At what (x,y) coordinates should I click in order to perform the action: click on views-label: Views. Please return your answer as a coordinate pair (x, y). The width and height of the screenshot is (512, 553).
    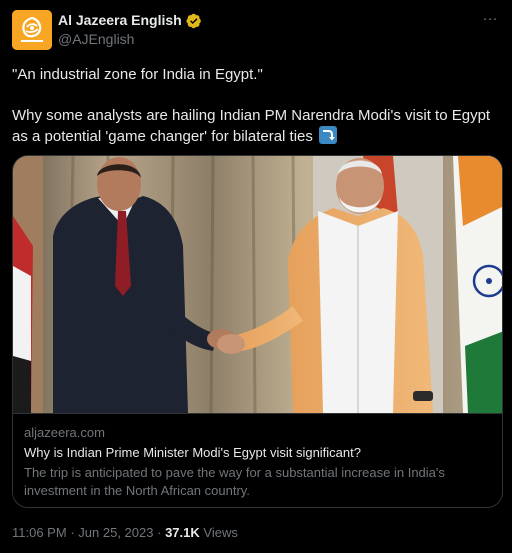
    Looking at the image, I should click on (220, 532).